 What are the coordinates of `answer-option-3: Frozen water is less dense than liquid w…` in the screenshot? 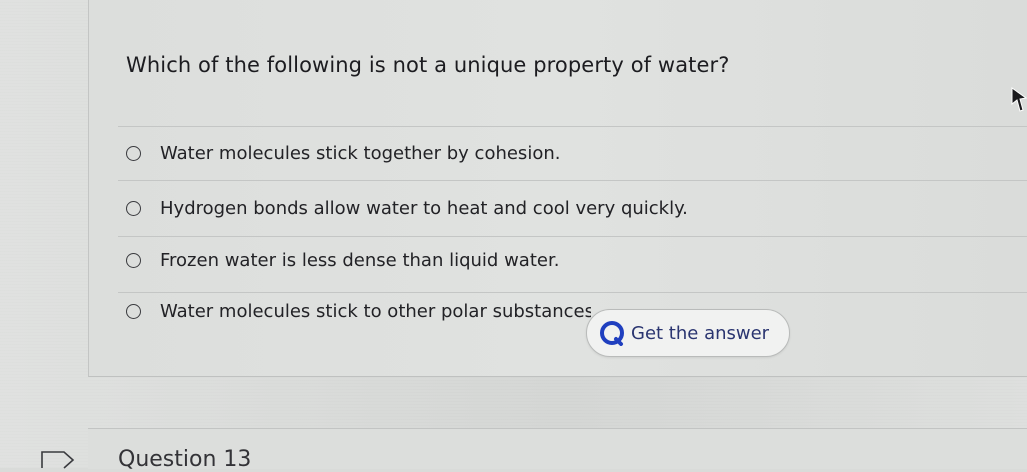 It's located at (342, 260).